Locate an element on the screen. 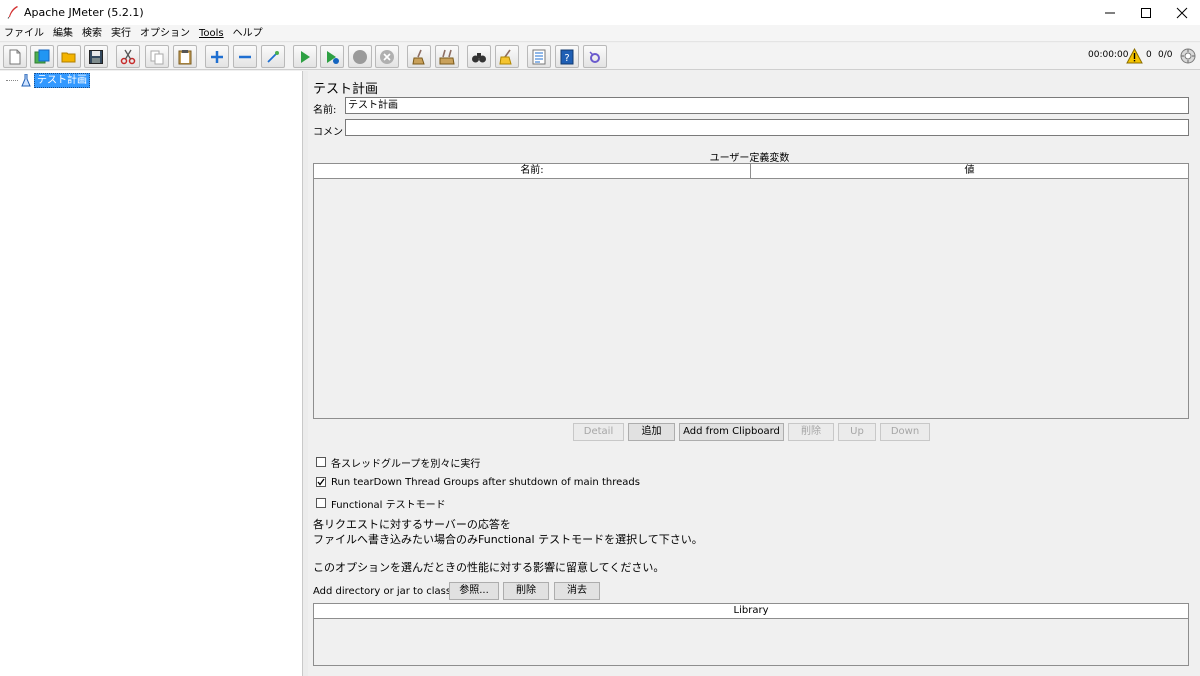 The width and height of the screenshot is (1200, 676). clipboard-icon is located at coordinates (185, 56).